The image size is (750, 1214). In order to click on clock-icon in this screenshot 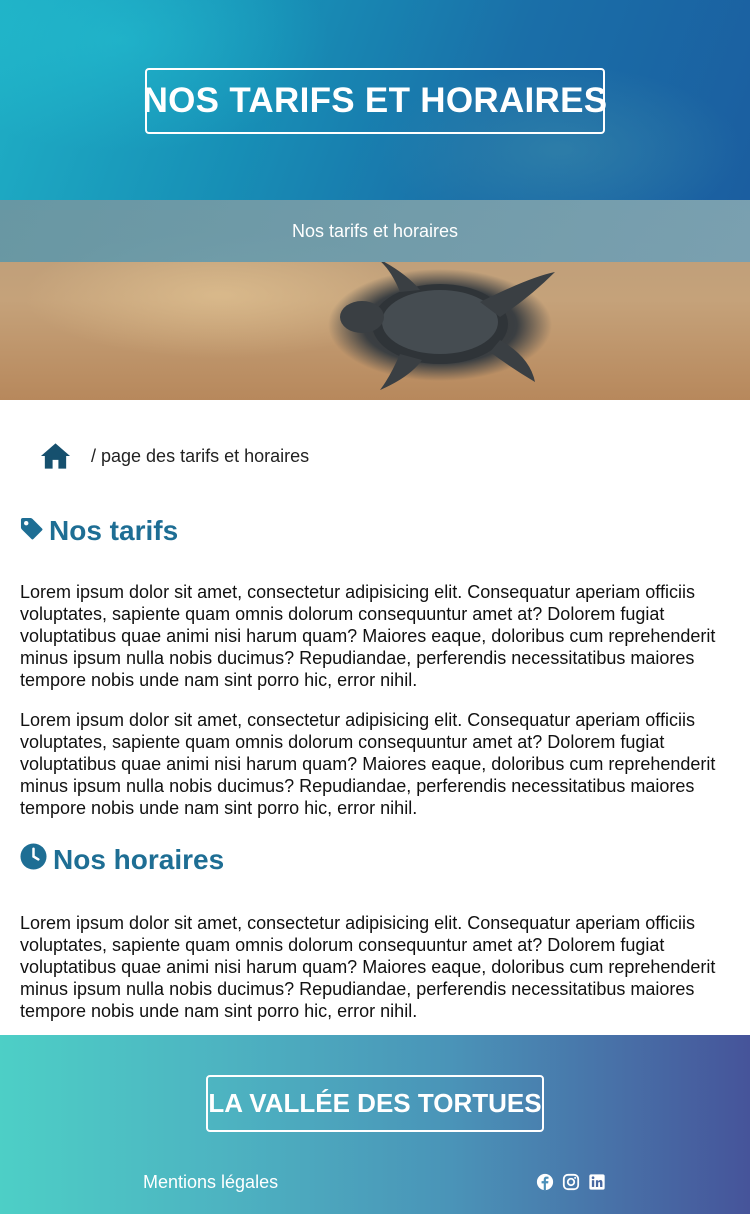, I will do `click(33, 860)`.